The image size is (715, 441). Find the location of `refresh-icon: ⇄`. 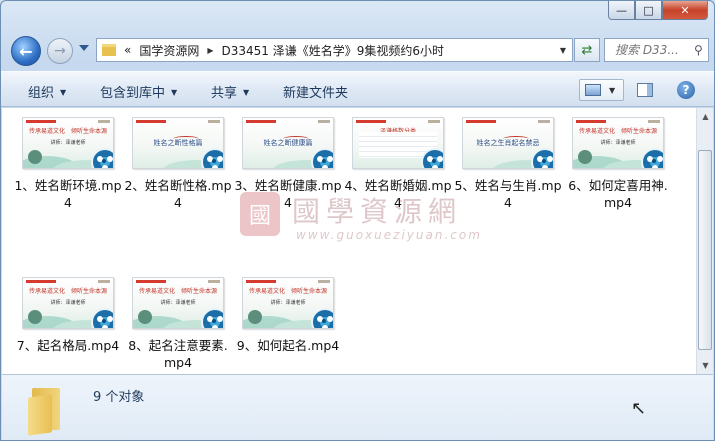

refresh-icon: ⇄ is located at coordinates (587, 50).